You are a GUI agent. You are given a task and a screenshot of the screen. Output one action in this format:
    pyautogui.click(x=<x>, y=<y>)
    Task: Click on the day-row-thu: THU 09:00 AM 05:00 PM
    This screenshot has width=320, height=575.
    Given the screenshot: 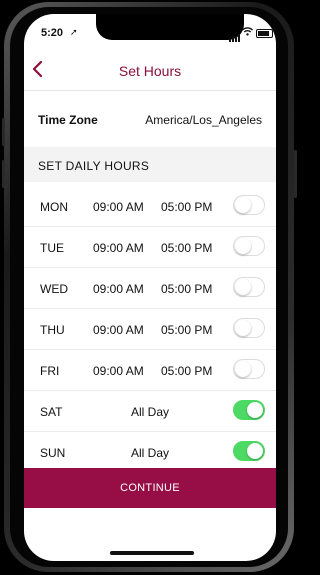 What is the action you would take?
    pyautogui.click(x=150, y=329)
    